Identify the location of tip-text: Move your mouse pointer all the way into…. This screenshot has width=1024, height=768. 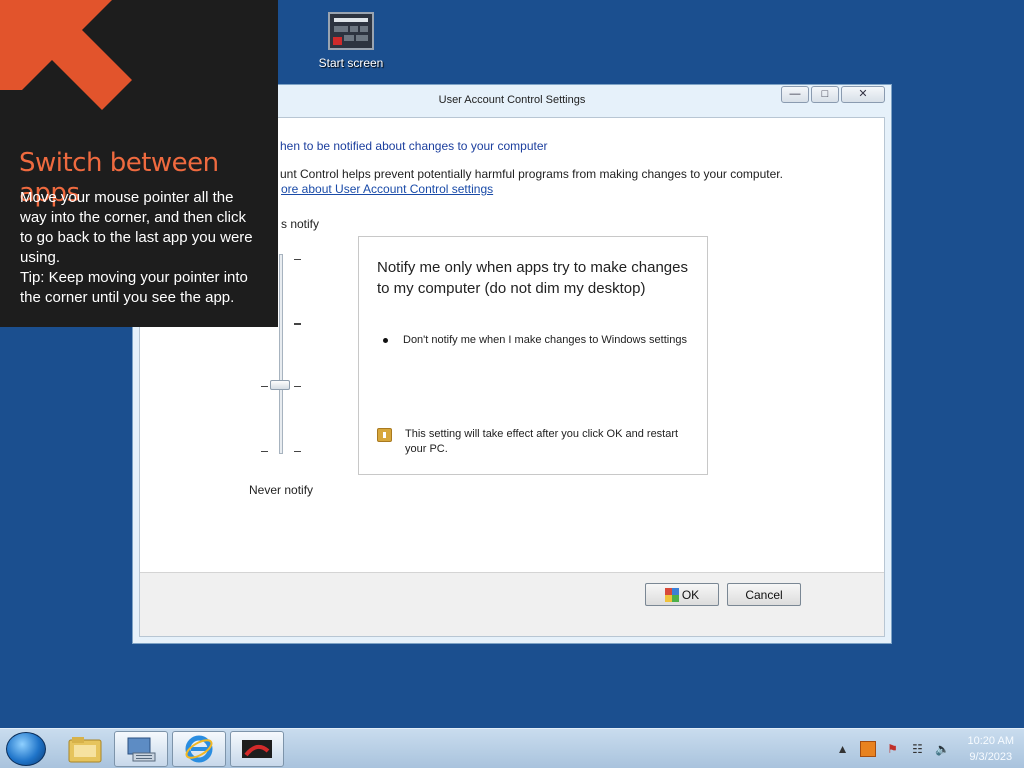
(136, 227).